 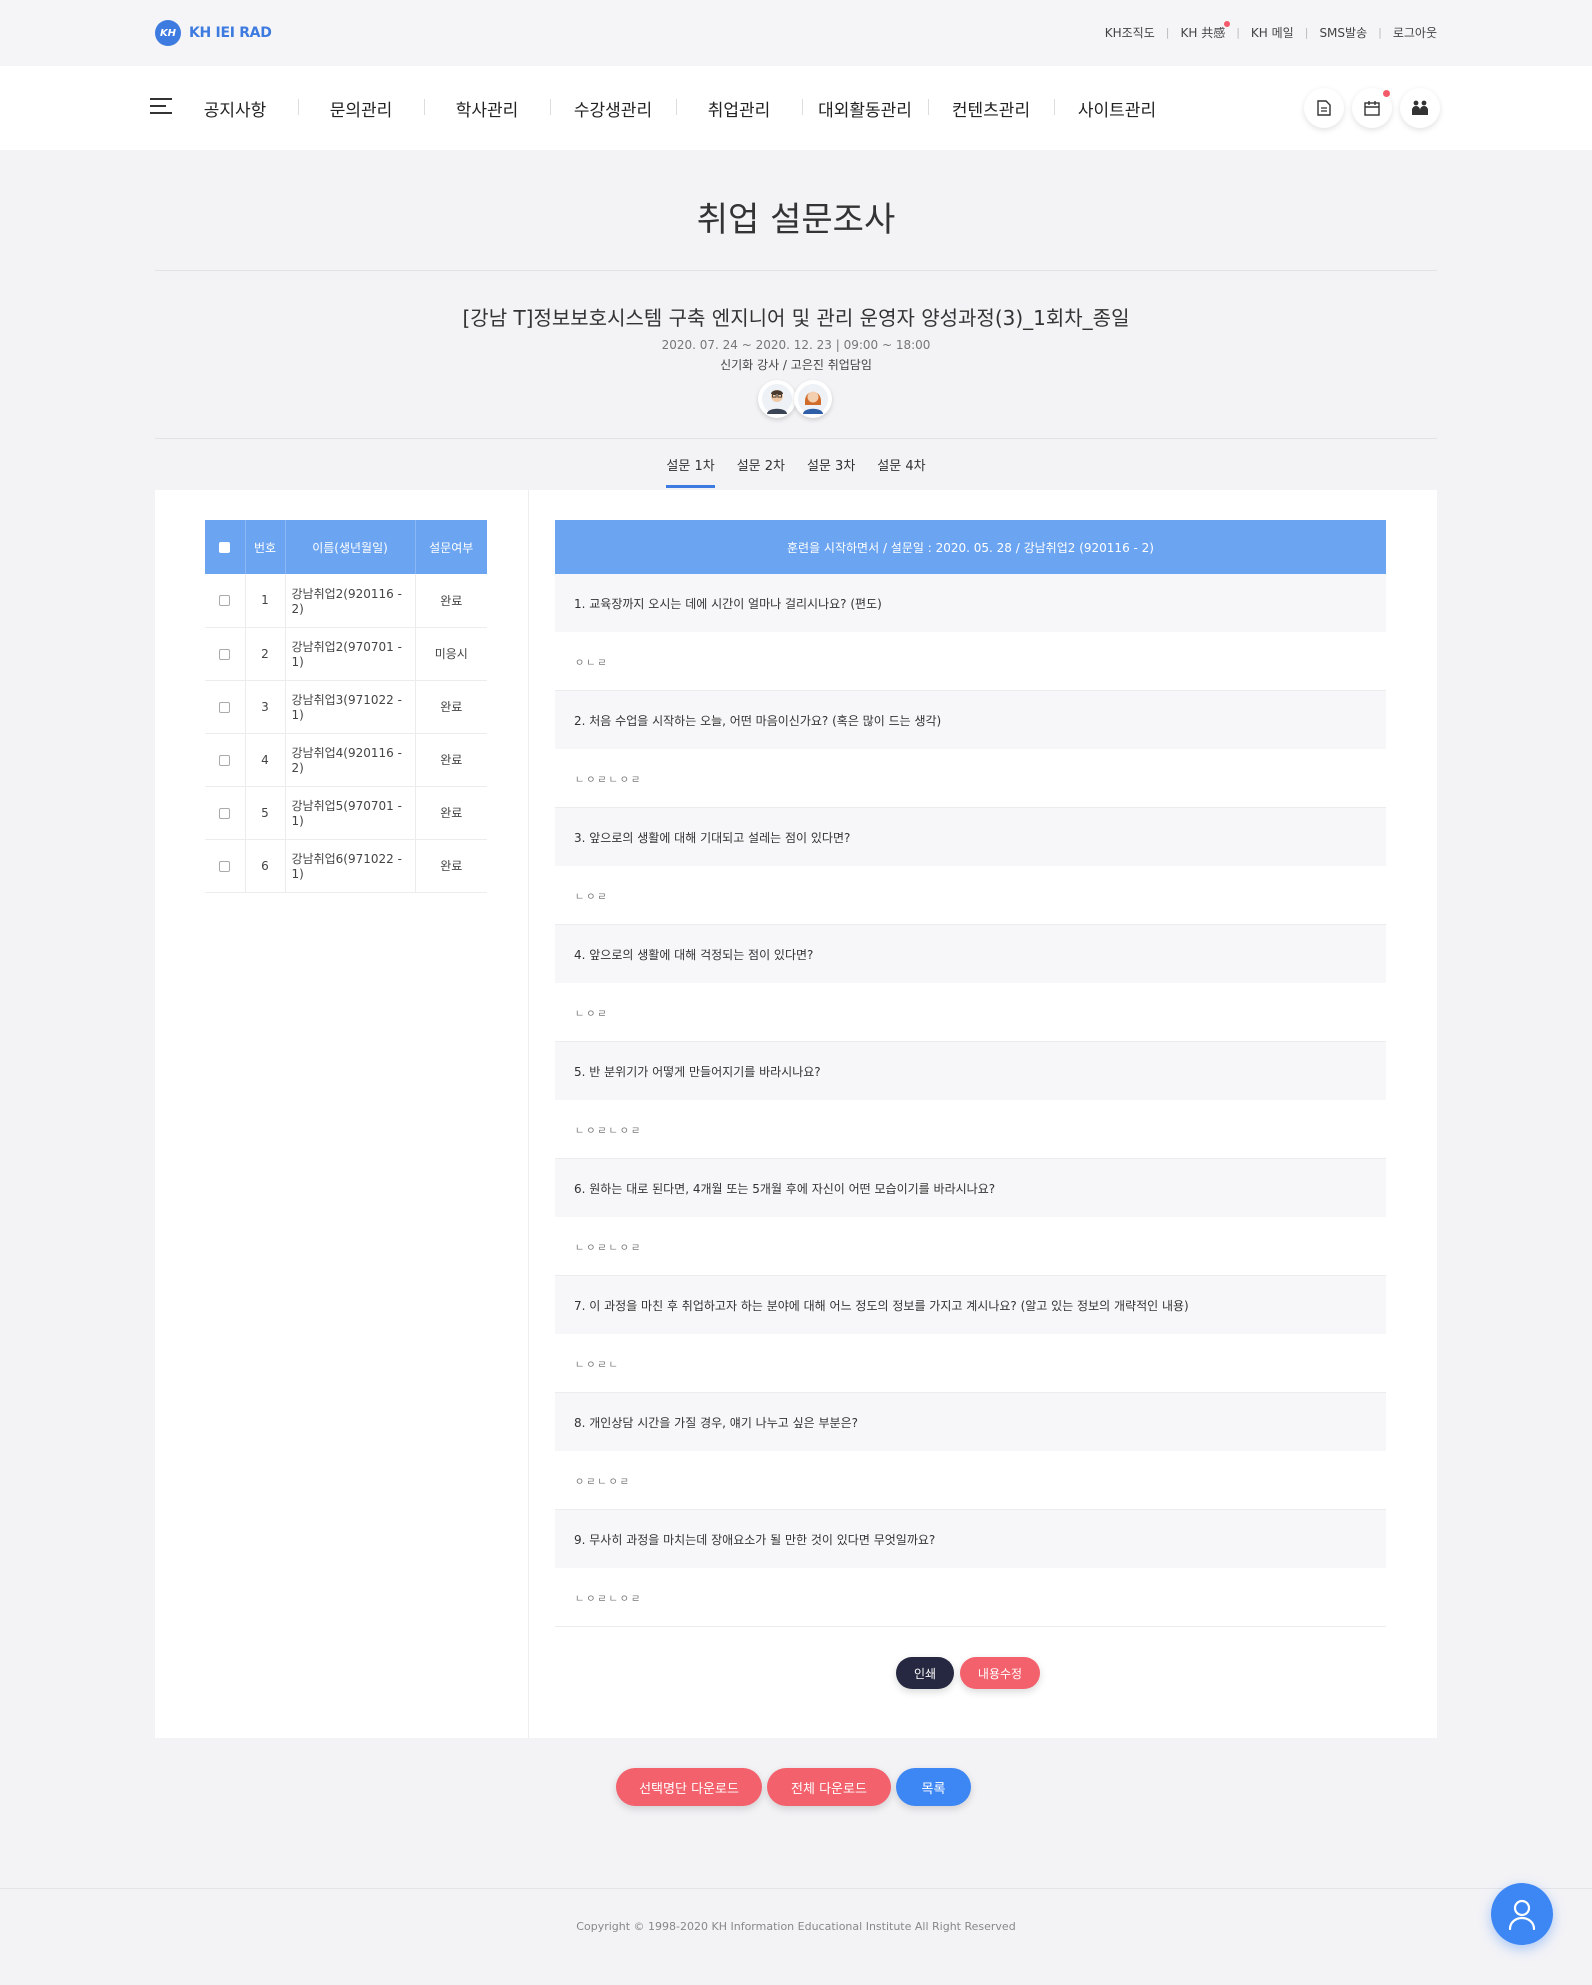 I want to click on gnb-item-academic: 학사관리, so click(x=487, y=108).